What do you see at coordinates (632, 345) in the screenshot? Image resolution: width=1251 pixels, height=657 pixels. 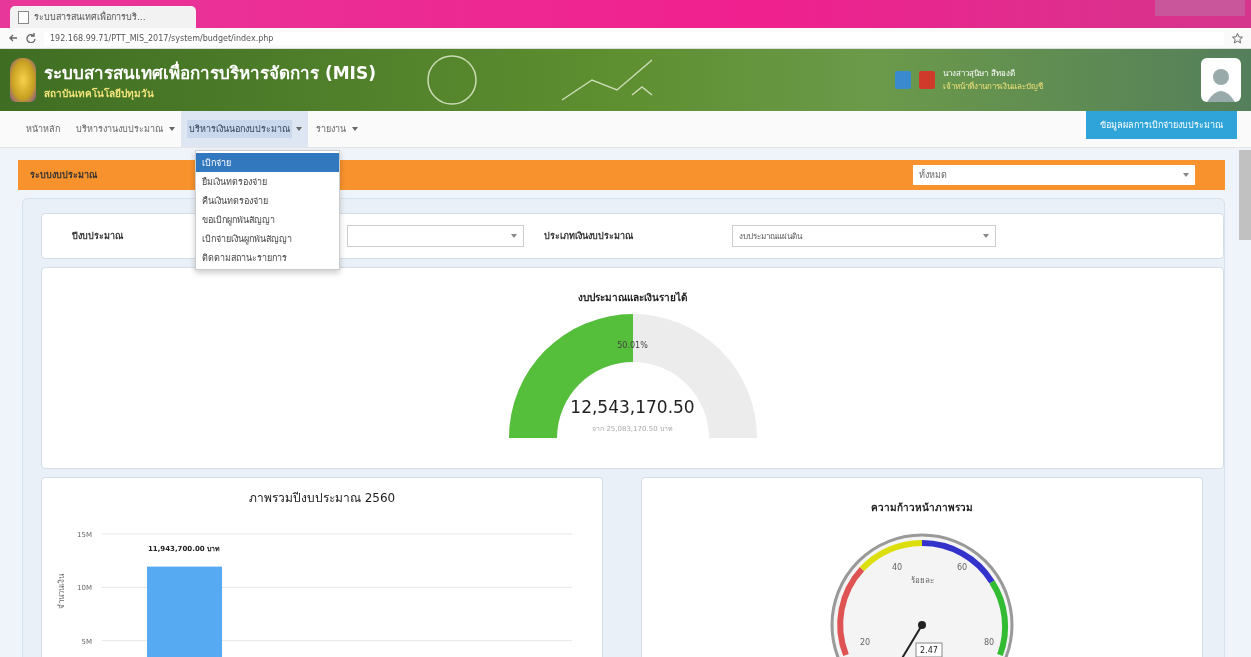 I see `gauge-percent: 50.01%` at bounding box center [632, 345].